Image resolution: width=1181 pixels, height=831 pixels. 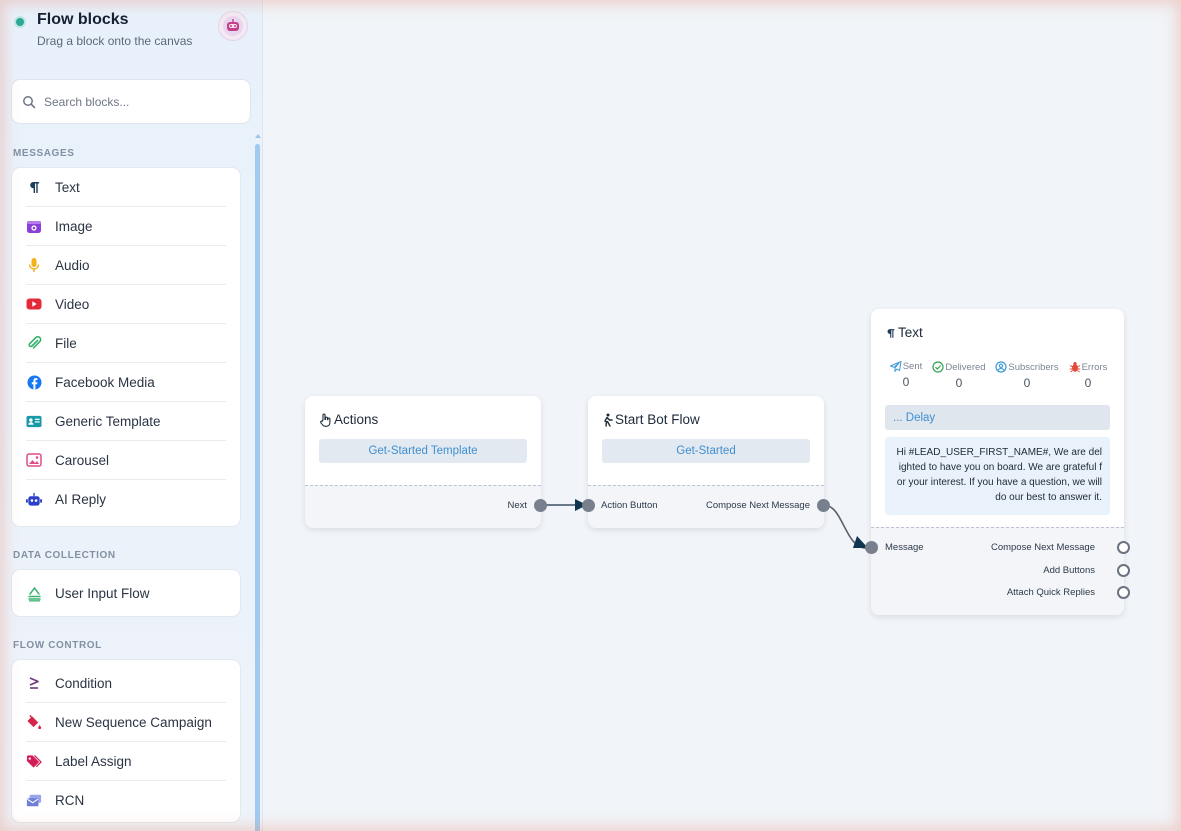 I want to click on node-footer: Action Button Compose Next Message, so click(x=706, y=506).